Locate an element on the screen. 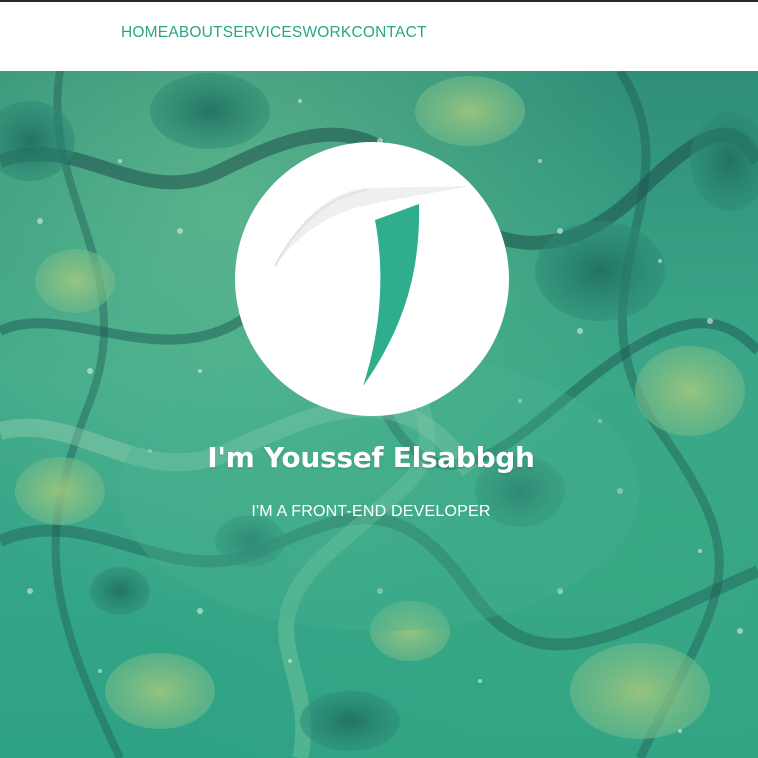 This screenshot has height=758, width=758. nav-link-contact: CONTACT is located at coordinates (388, 32).